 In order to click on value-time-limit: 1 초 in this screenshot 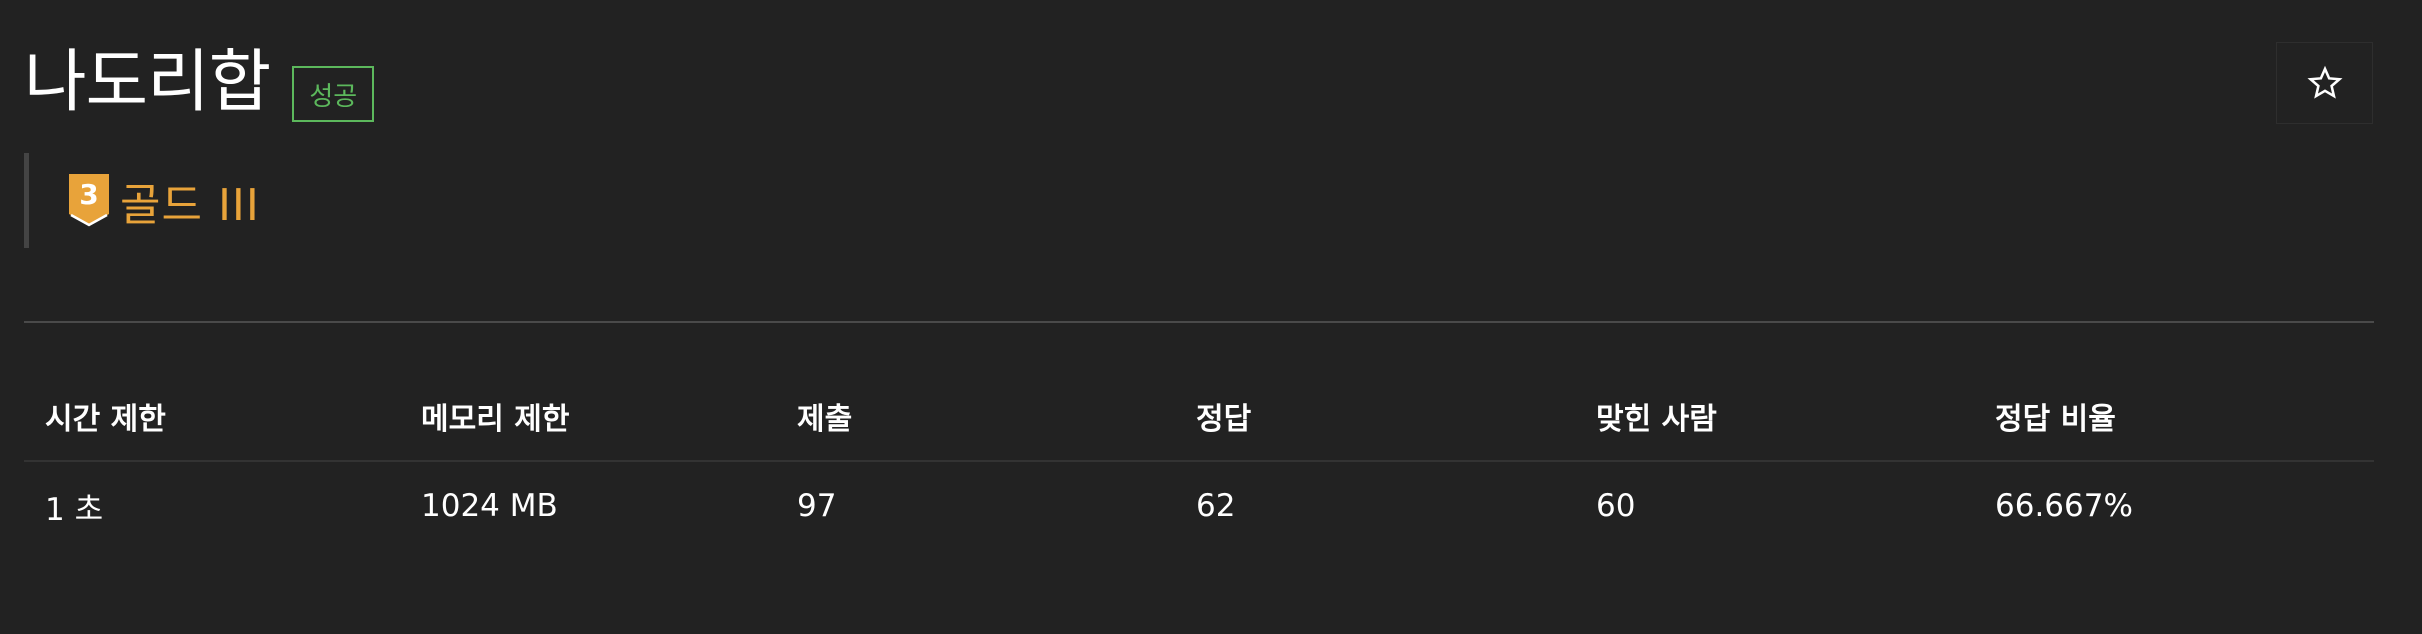, I will do `click(74, 509)`.